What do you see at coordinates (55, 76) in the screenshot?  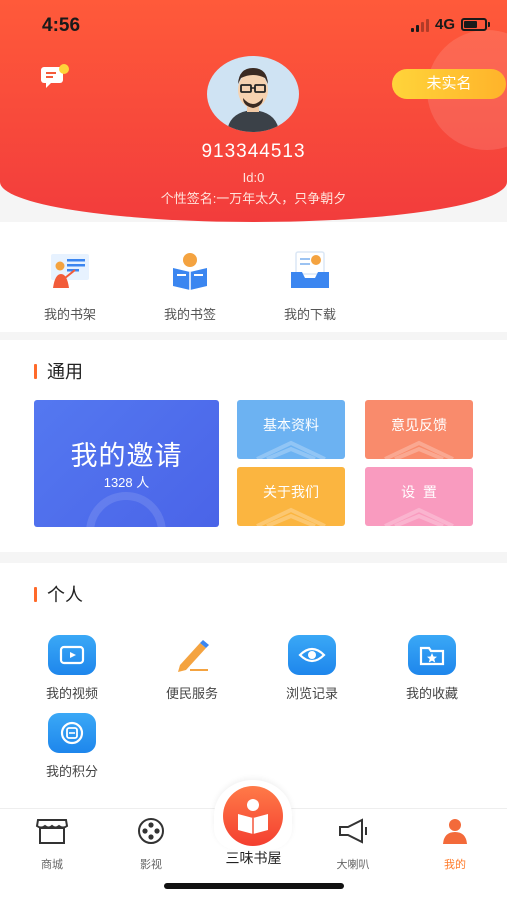 I see `message-icon` at bounding box center [55, 76].